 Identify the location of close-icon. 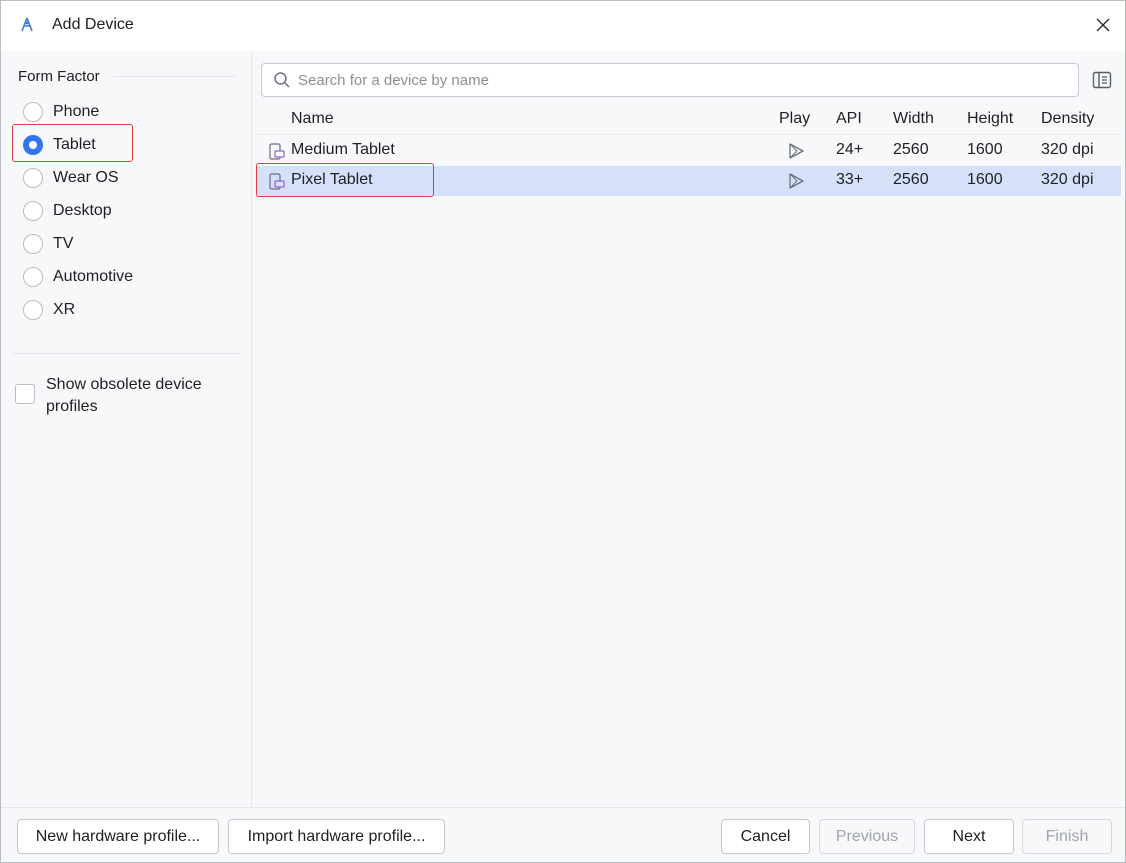
(1103, 25).